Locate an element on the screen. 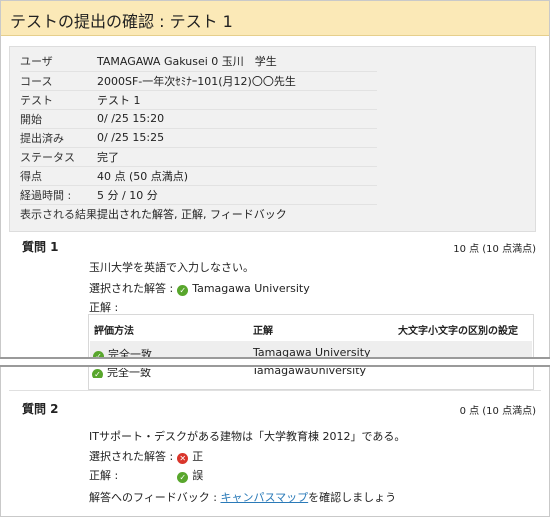  evaluation-row-partial: ✓ 完全一致 TamagawaUniversity is located at coordinates (275, 373).